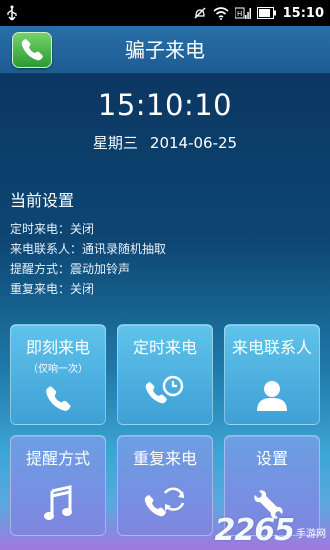  Describe the element at coordinates (164, 502) in the screenshot. I see `phone-repeat-icon` at that location.